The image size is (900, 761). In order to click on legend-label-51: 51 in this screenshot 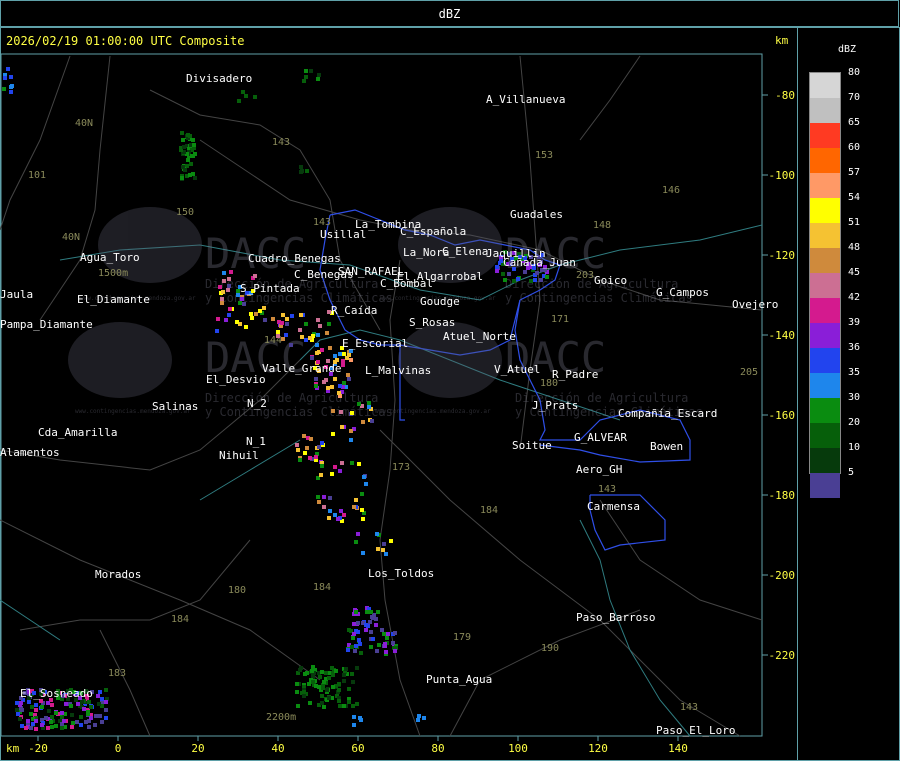, I will do `click(854, 222)`.